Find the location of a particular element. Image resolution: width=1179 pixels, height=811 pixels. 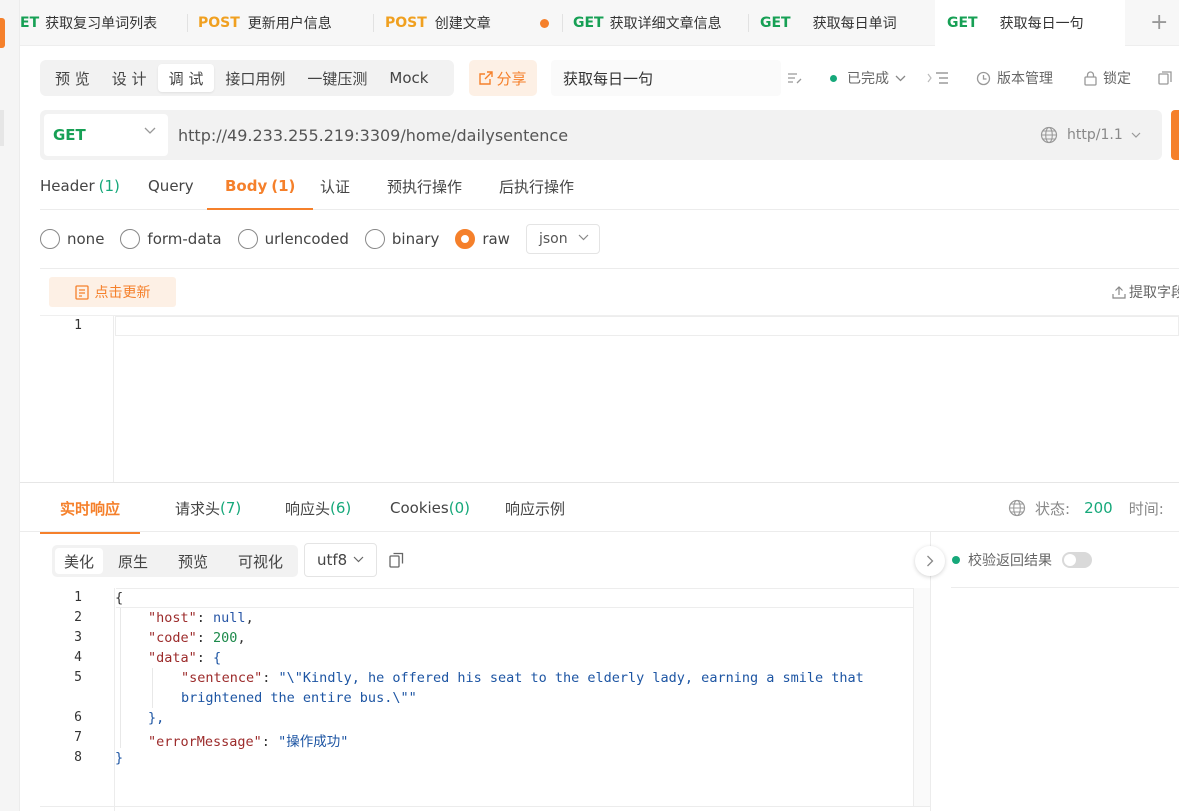

tab-label: 实时响应 is located at coordinates (90, 508).